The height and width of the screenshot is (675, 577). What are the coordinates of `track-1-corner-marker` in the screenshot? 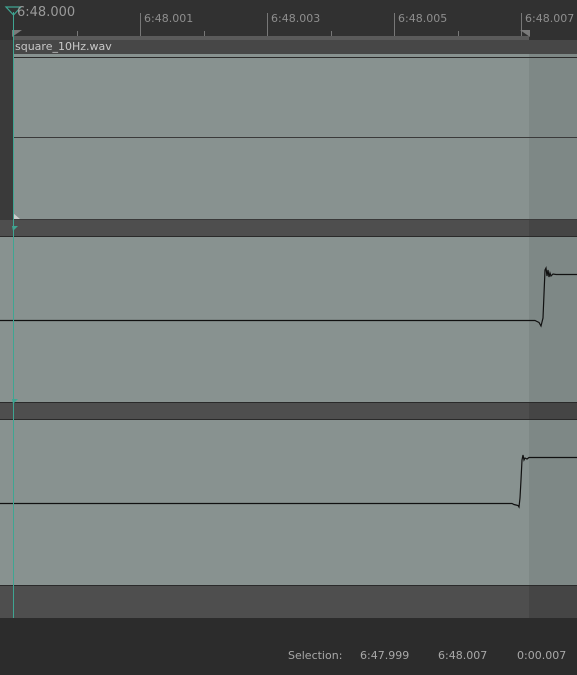 It's located at (16, 216).